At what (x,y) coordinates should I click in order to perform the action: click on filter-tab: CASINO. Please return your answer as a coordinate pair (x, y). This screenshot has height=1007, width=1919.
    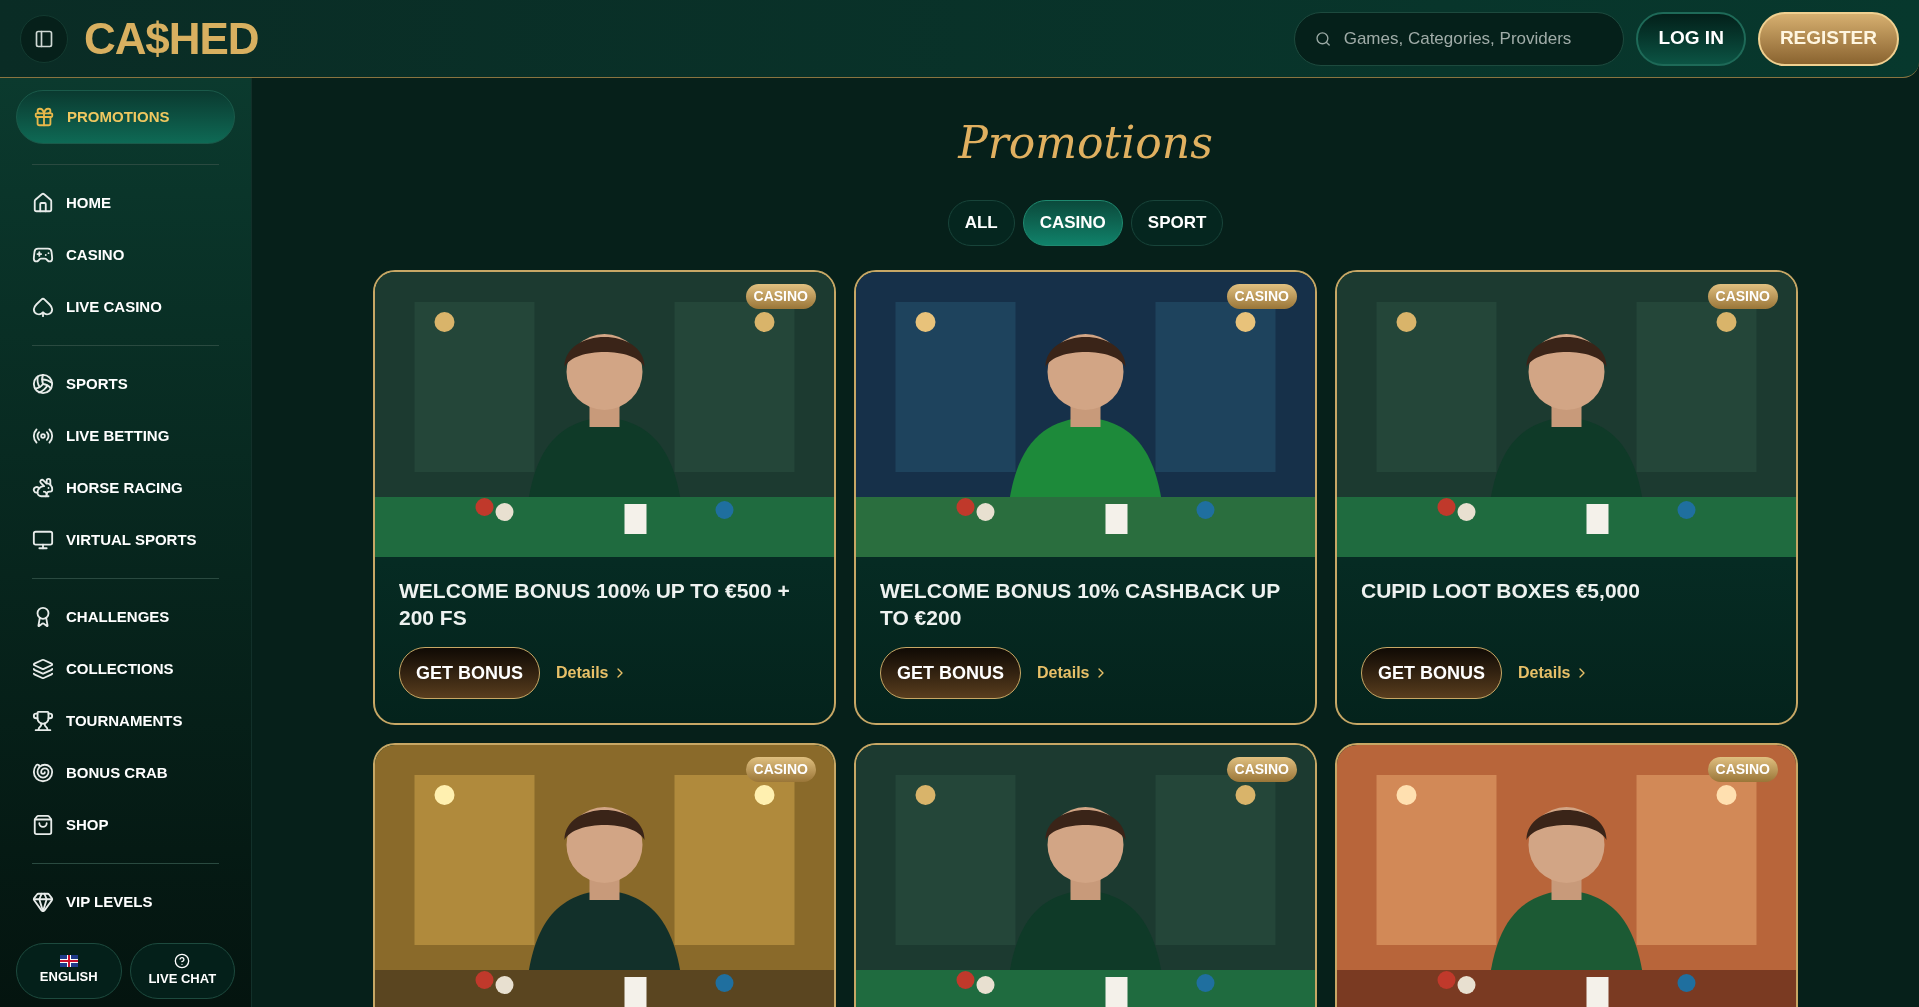
    Looking at the image, I should click on (1072, 223).